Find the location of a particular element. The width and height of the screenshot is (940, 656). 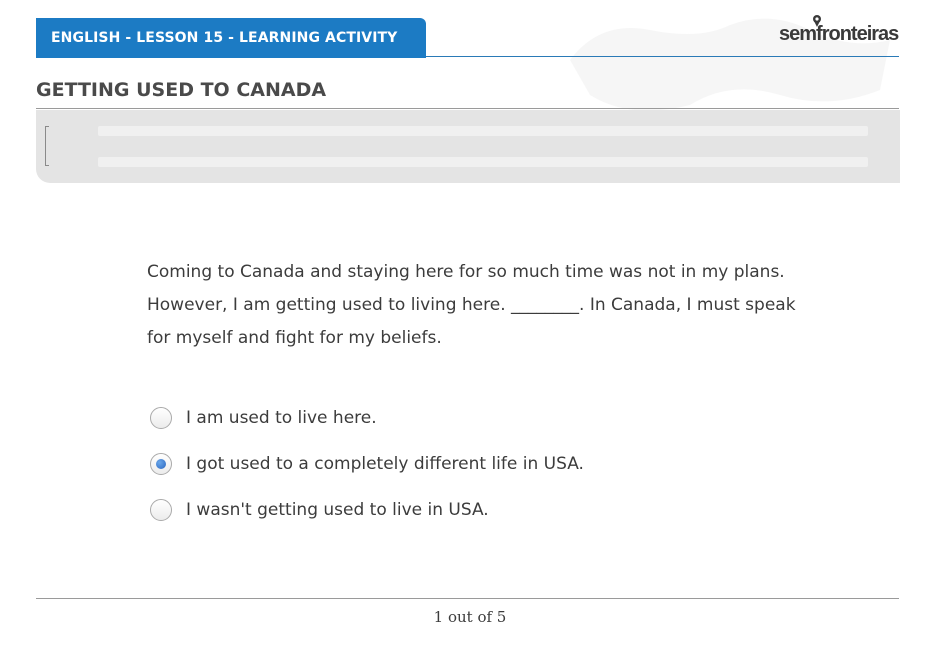

option-label: I am used to live here. is located at coordinates (281, 418).